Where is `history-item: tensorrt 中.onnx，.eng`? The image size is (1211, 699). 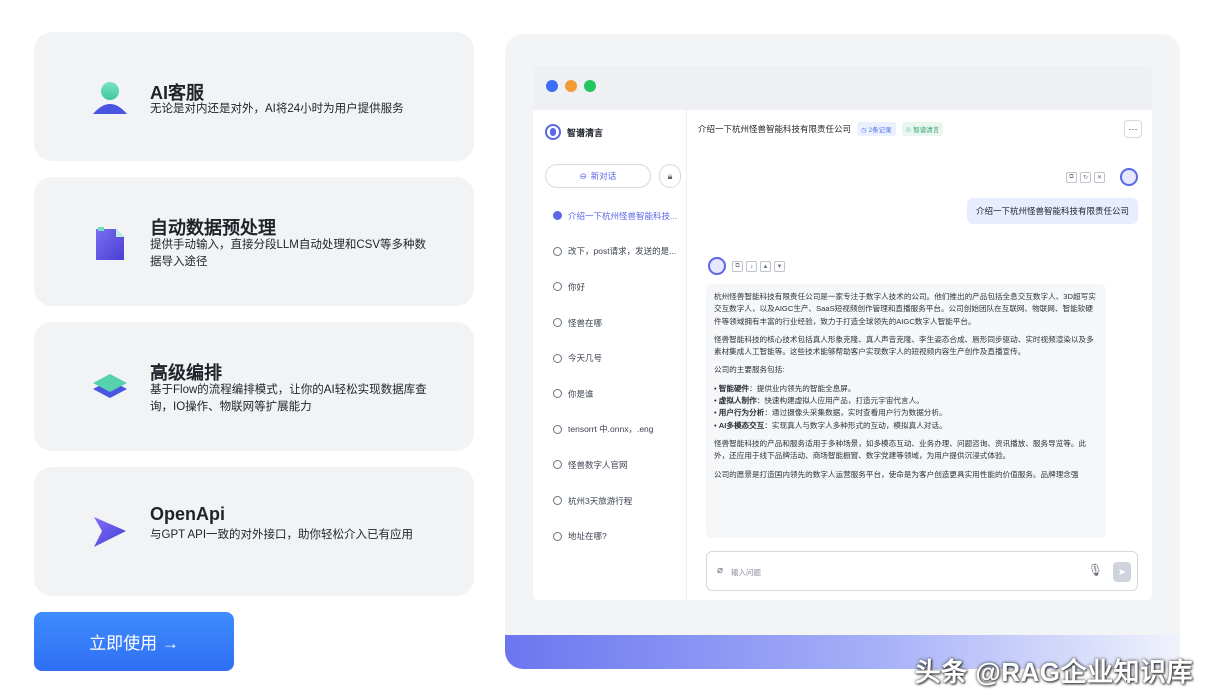 history-item: tensorrt 中.onnx，.eng is located at coordinates (610, 430).